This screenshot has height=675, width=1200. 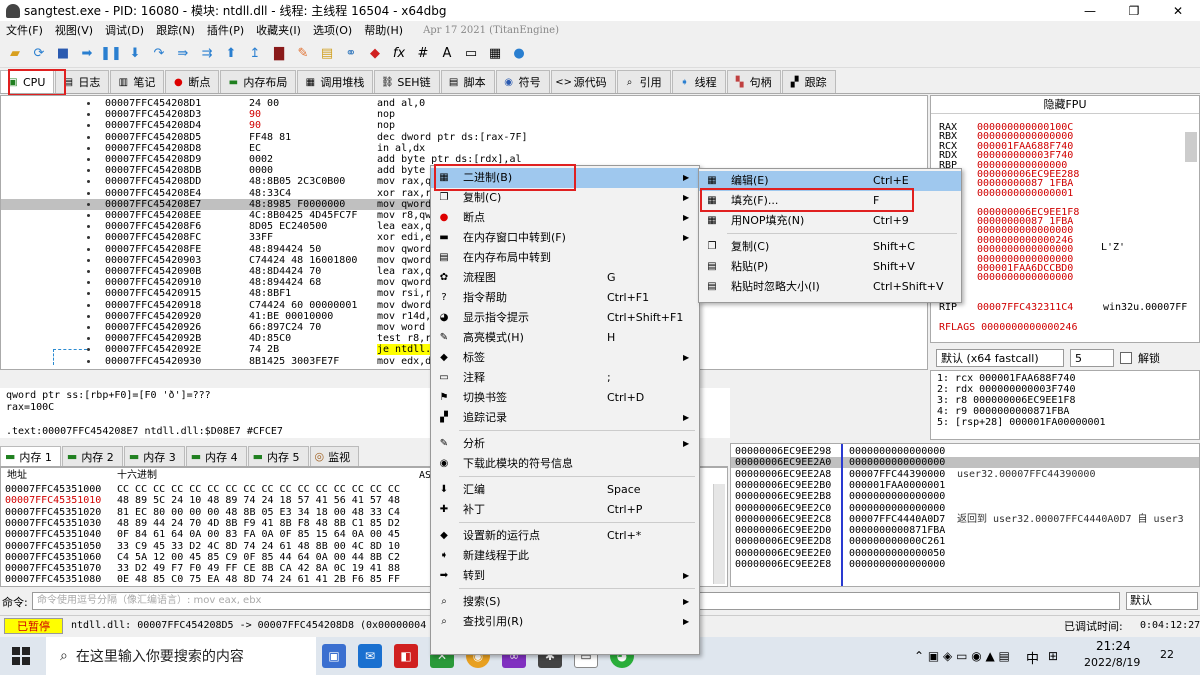 I want to click on stop-icon: ■, so click(x=63, y=54).